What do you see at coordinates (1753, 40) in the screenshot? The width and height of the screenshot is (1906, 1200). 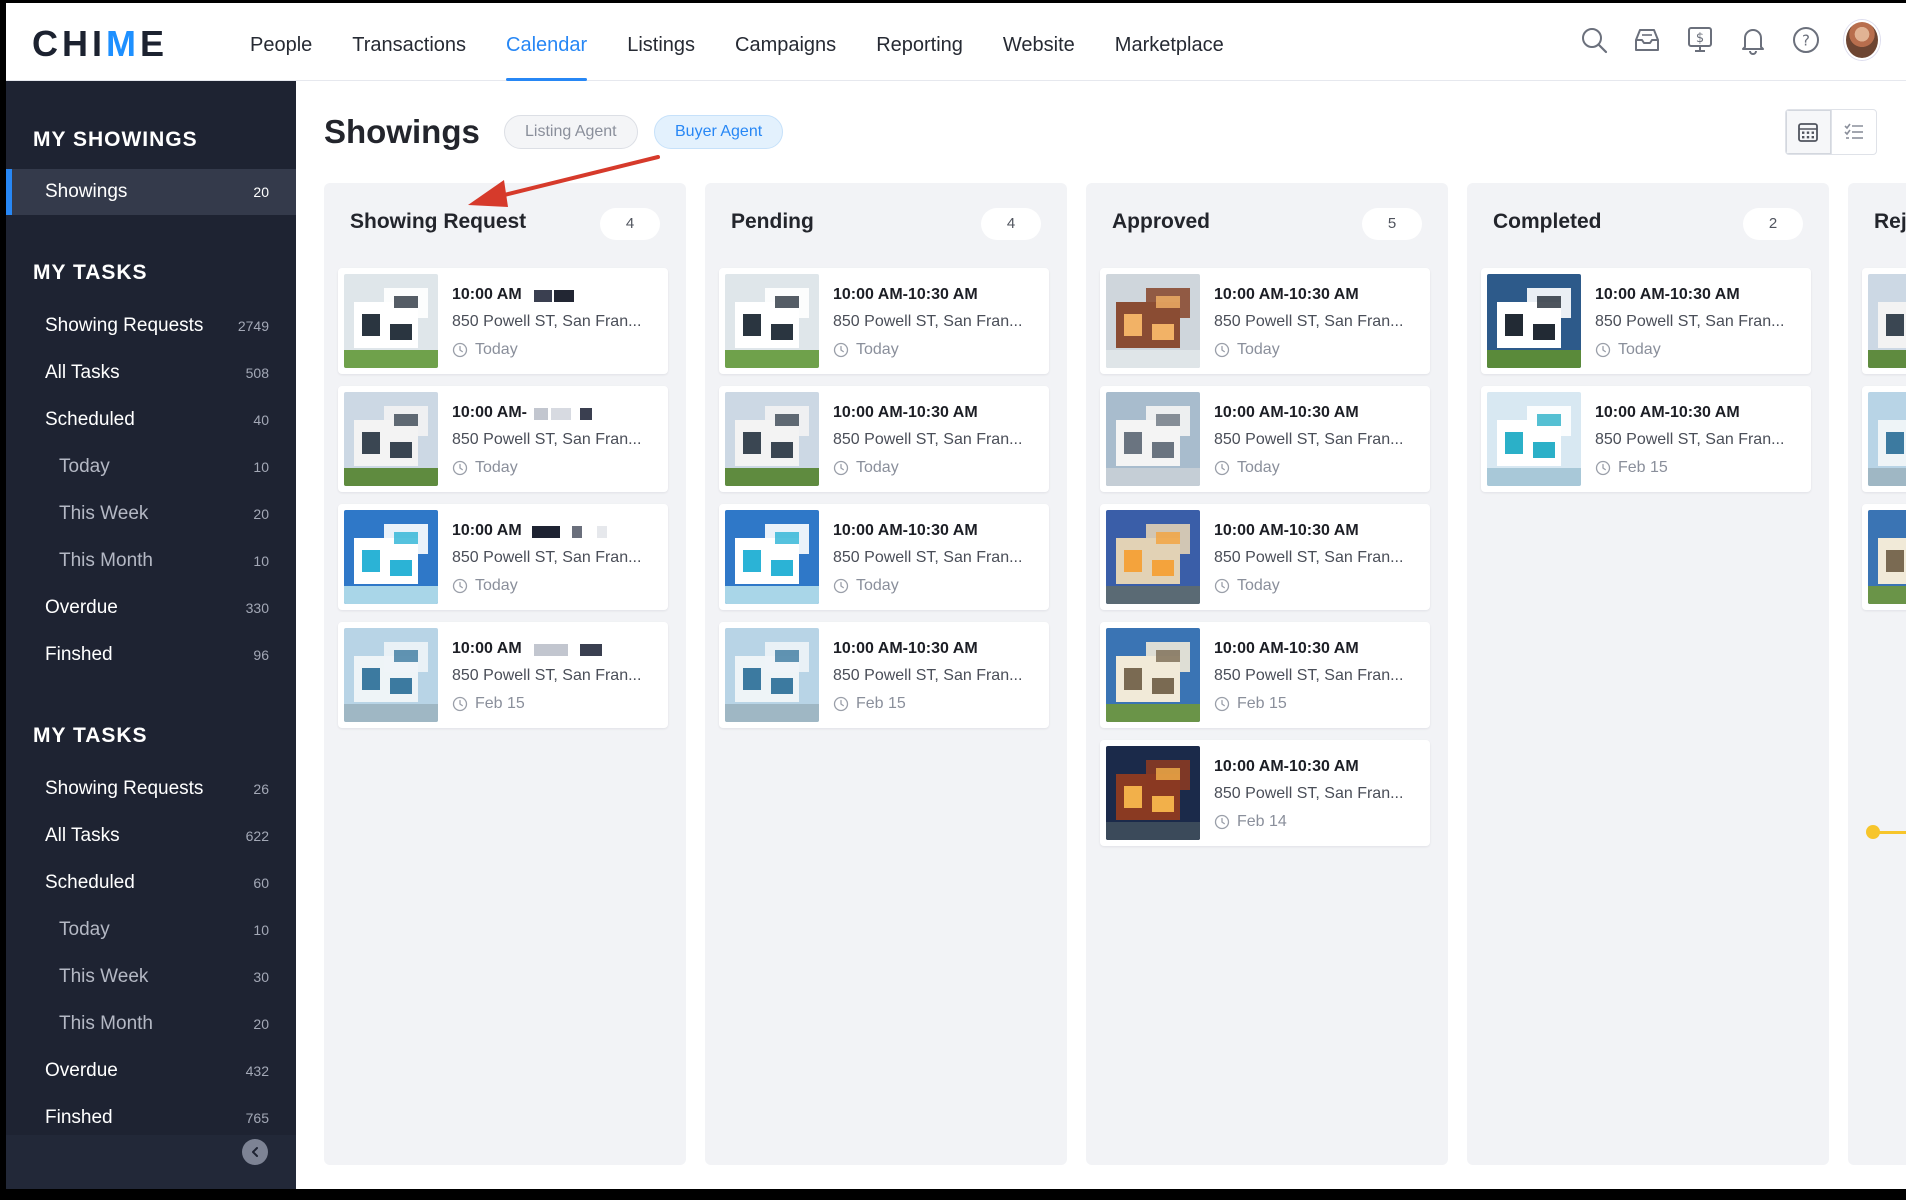 I see `bell-icon` at bounding box center [1753, 40].